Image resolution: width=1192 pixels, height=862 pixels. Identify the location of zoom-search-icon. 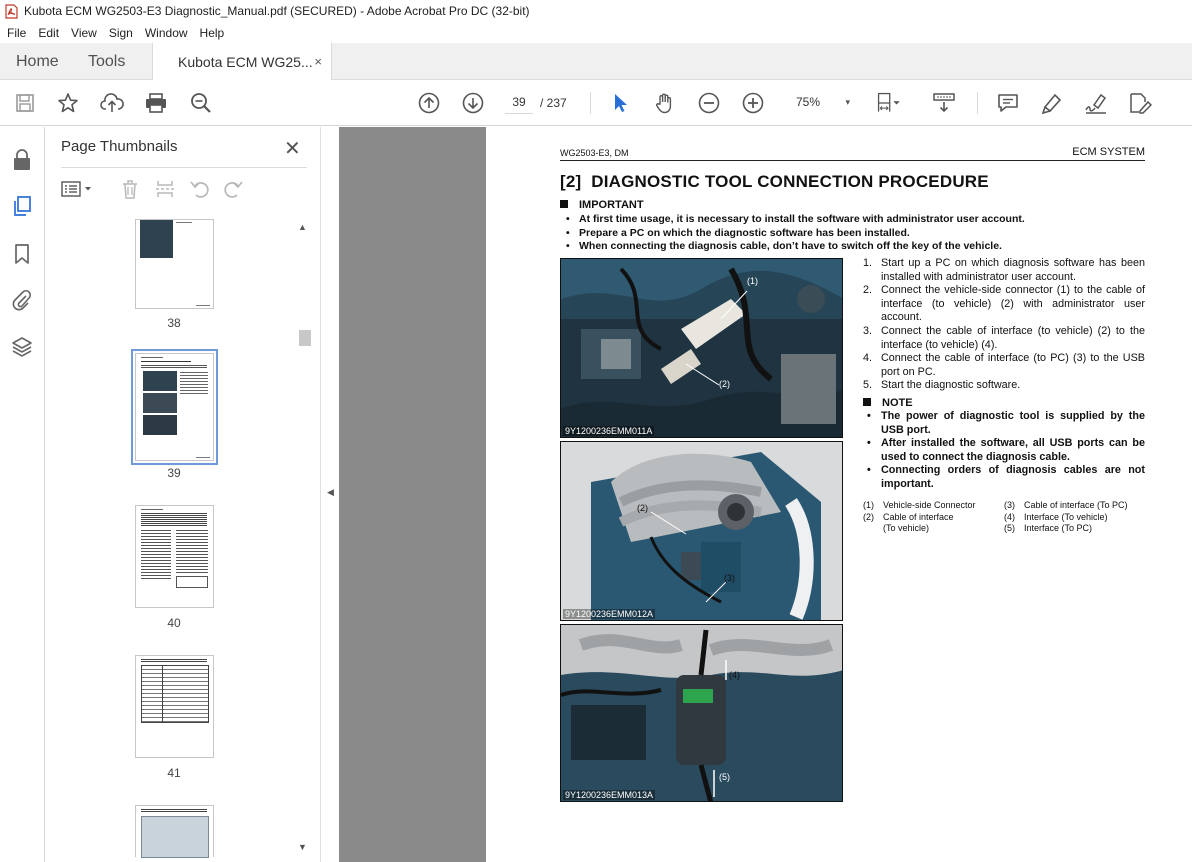
(201, 103).